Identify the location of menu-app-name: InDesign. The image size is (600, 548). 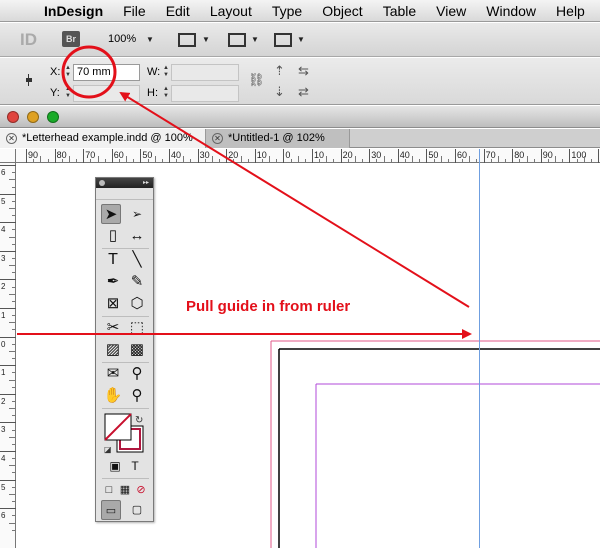
(73, 11).